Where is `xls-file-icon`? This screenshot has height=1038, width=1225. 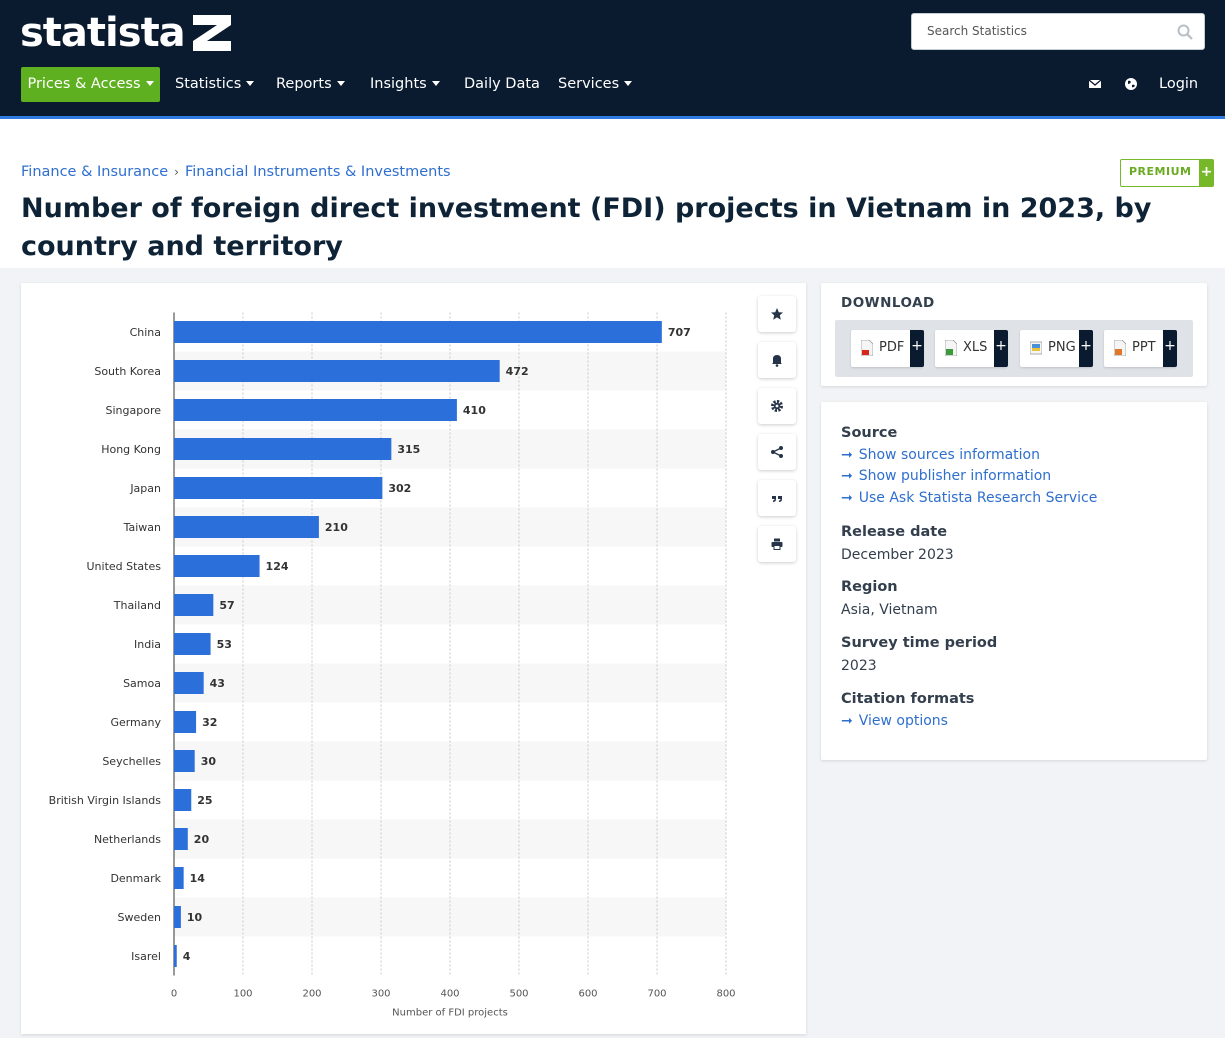
xls-file-icon is located at coordinates (951, 348).